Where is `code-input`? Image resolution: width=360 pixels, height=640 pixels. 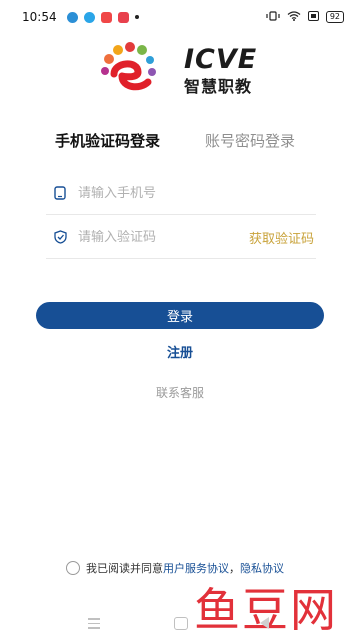 code-input is located at coordinates (163, 237).